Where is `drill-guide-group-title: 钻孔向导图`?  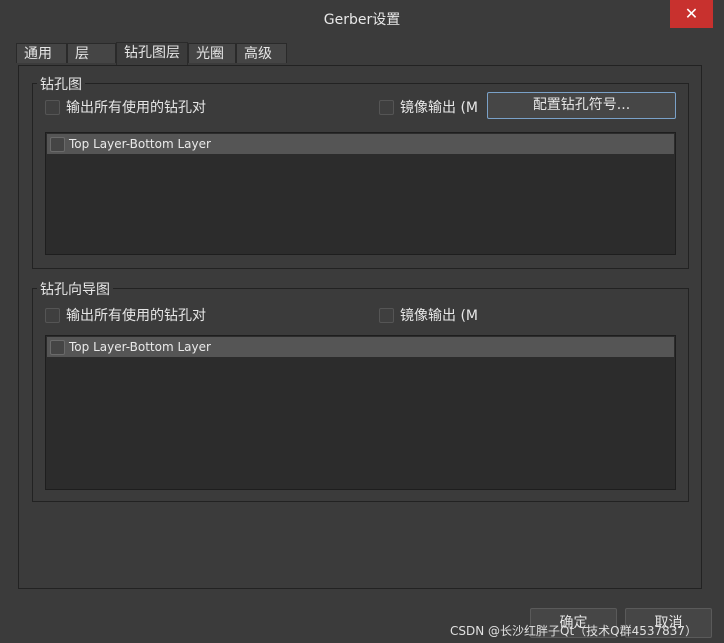
drill-guide-group-title: 钻孔向导图 is located at coordinates (75, 289).